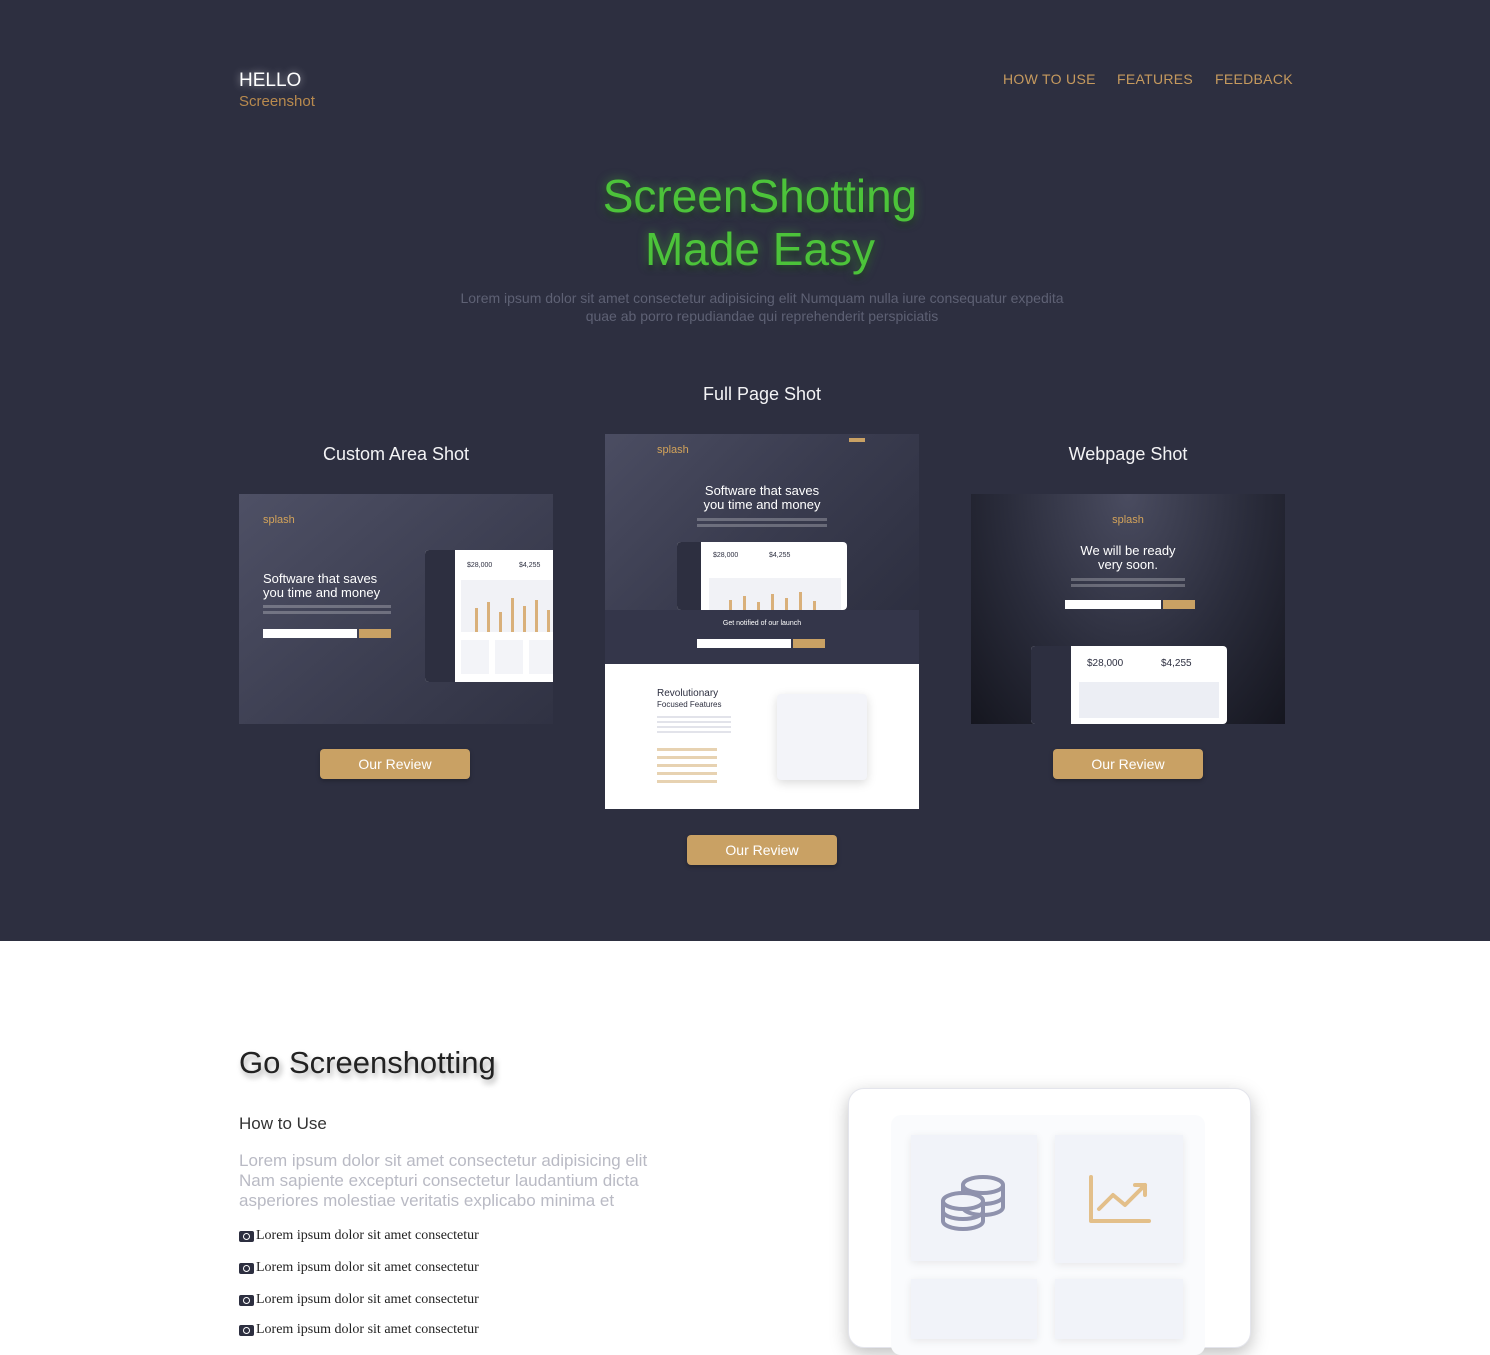 This screenshot has height=1355, width=1490. What do you see at coordinates (973, 1203) in the screenshot?
I see `coins-icon` at bounding box center [973, 1203].